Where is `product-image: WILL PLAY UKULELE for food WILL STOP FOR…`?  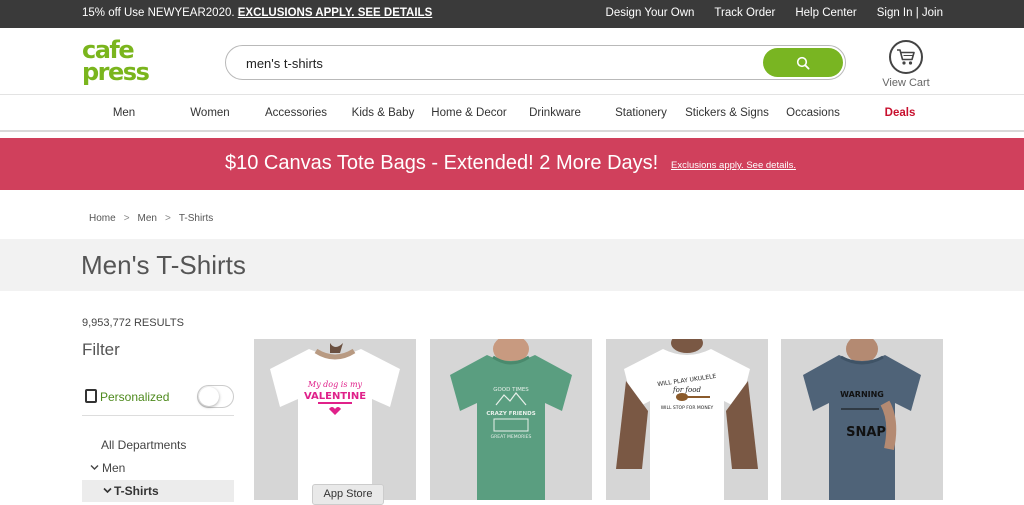 product-image: WILL PLAY UKULELE for food WILL STOP FOR… is located at coordinates (687, 419).